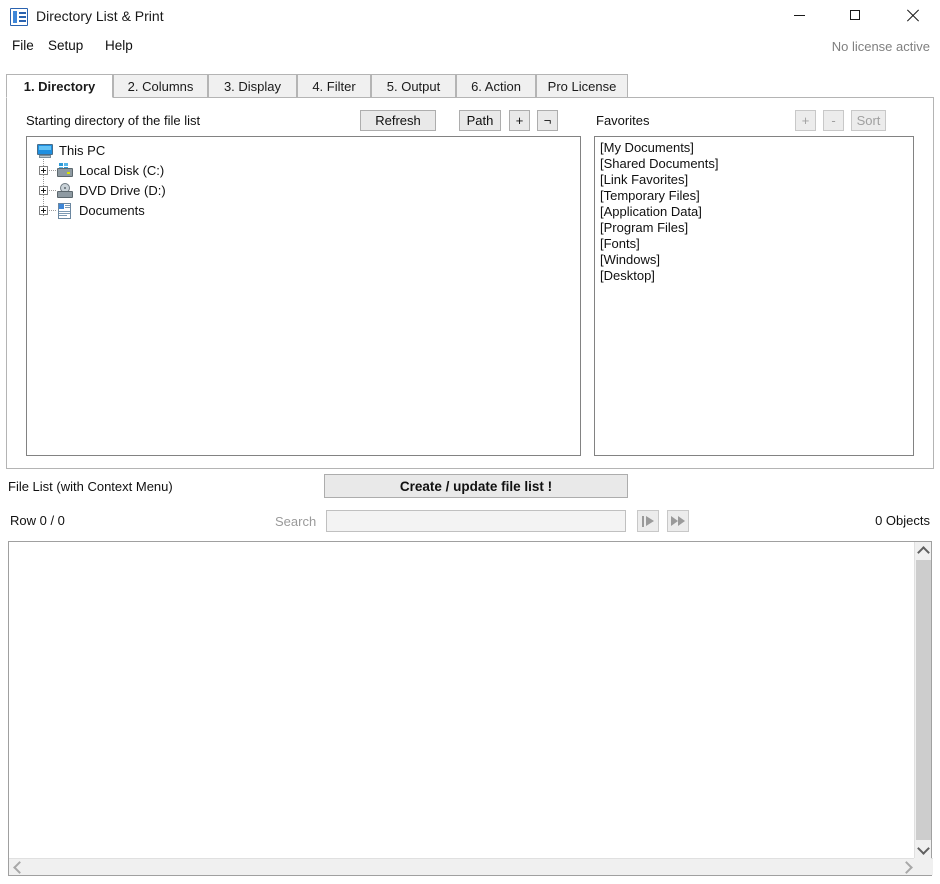  What do you see at coordinates (906, 867) in the screenshot?
I see `chevron-right-icon` at bounding box center [906, 867].